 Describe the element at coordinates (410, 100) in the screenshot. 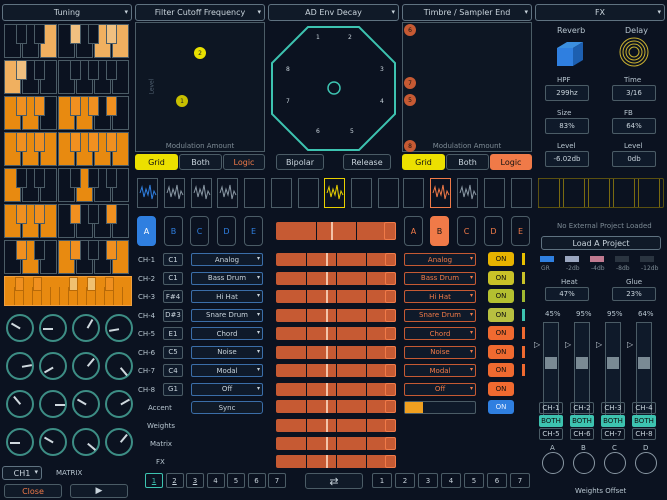

I see `xy-point-5: 5` at that location.